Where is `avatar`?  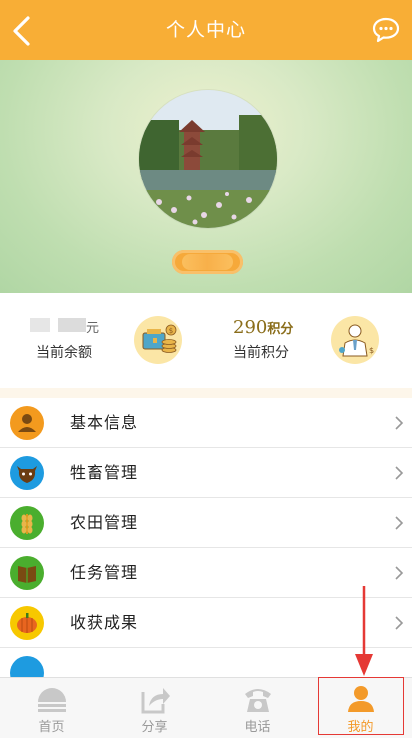
avatar is located at coordinates (208, 159).